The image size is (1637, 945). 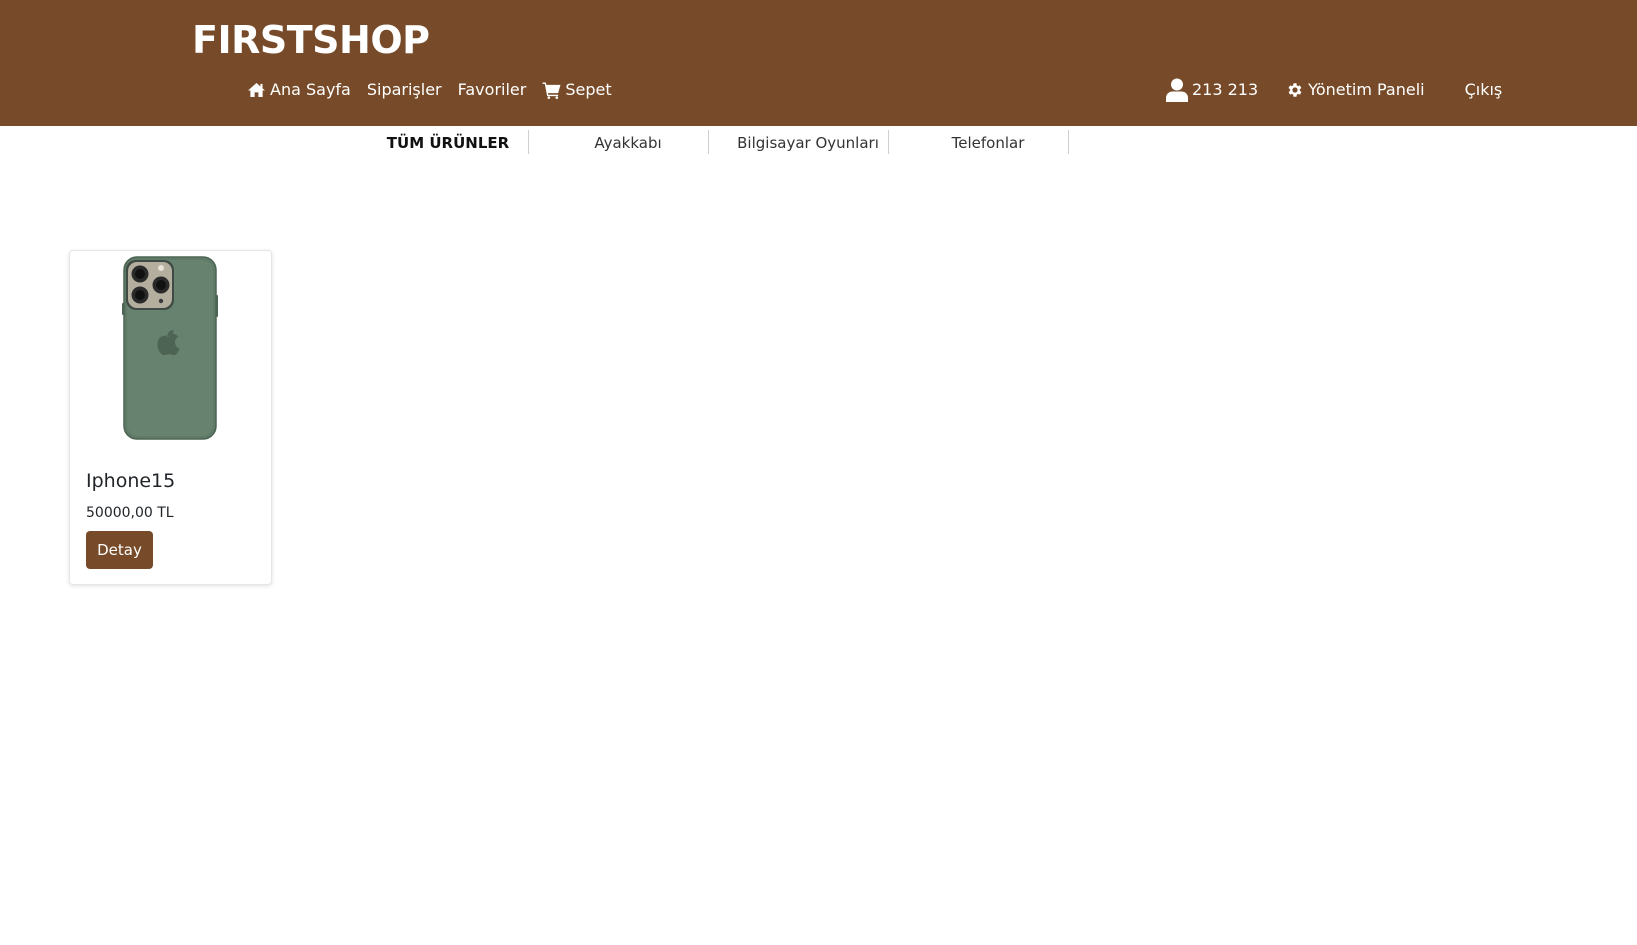 I want to click on nav-favorites: Favoriler, so click(x=492, y=90).